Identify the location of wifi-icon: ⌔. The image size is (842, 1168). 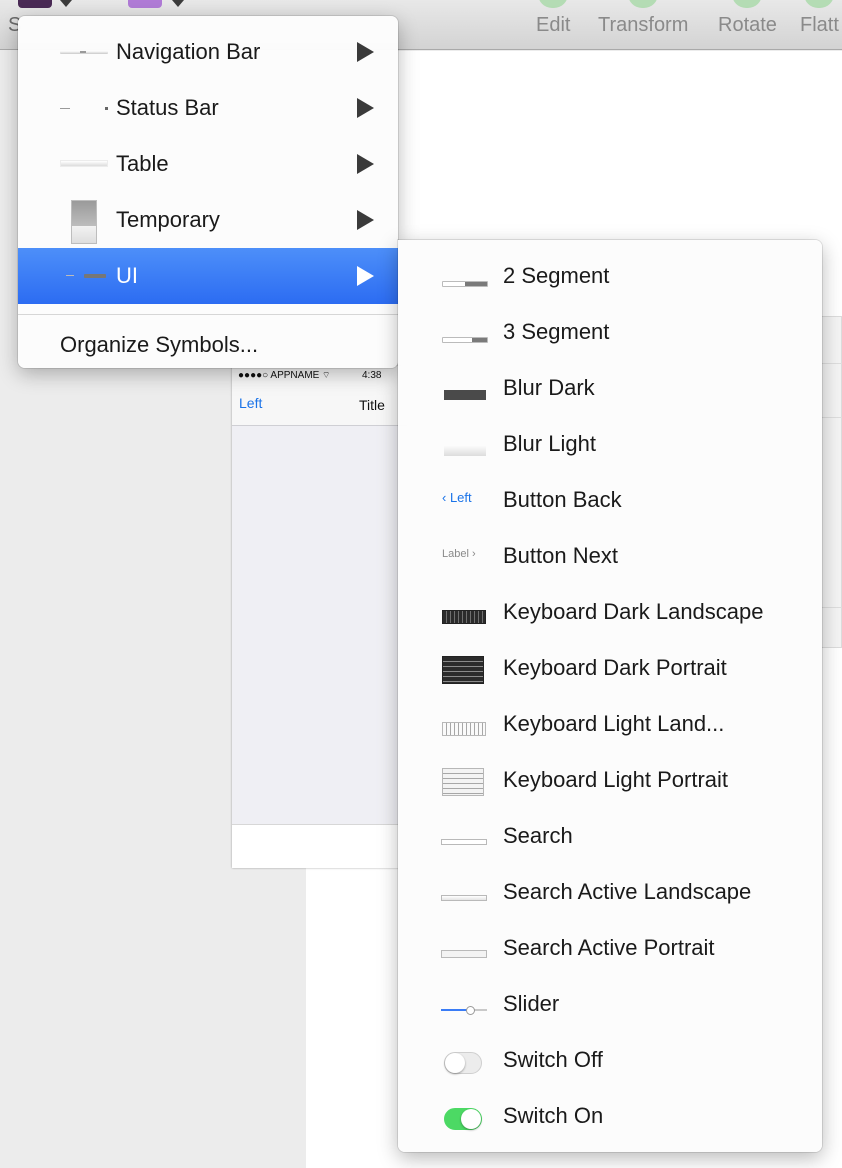
(326, 375).